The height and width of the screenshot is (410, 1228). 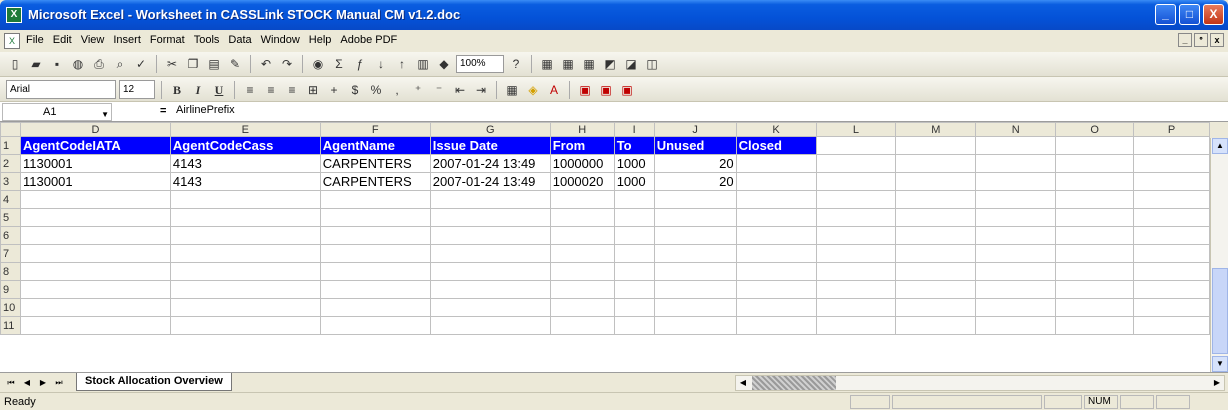 What do you see at coordinates (375, 181) in the screenshot?
I see `cell: CARPENTERS` at bounding box center [375, 181].